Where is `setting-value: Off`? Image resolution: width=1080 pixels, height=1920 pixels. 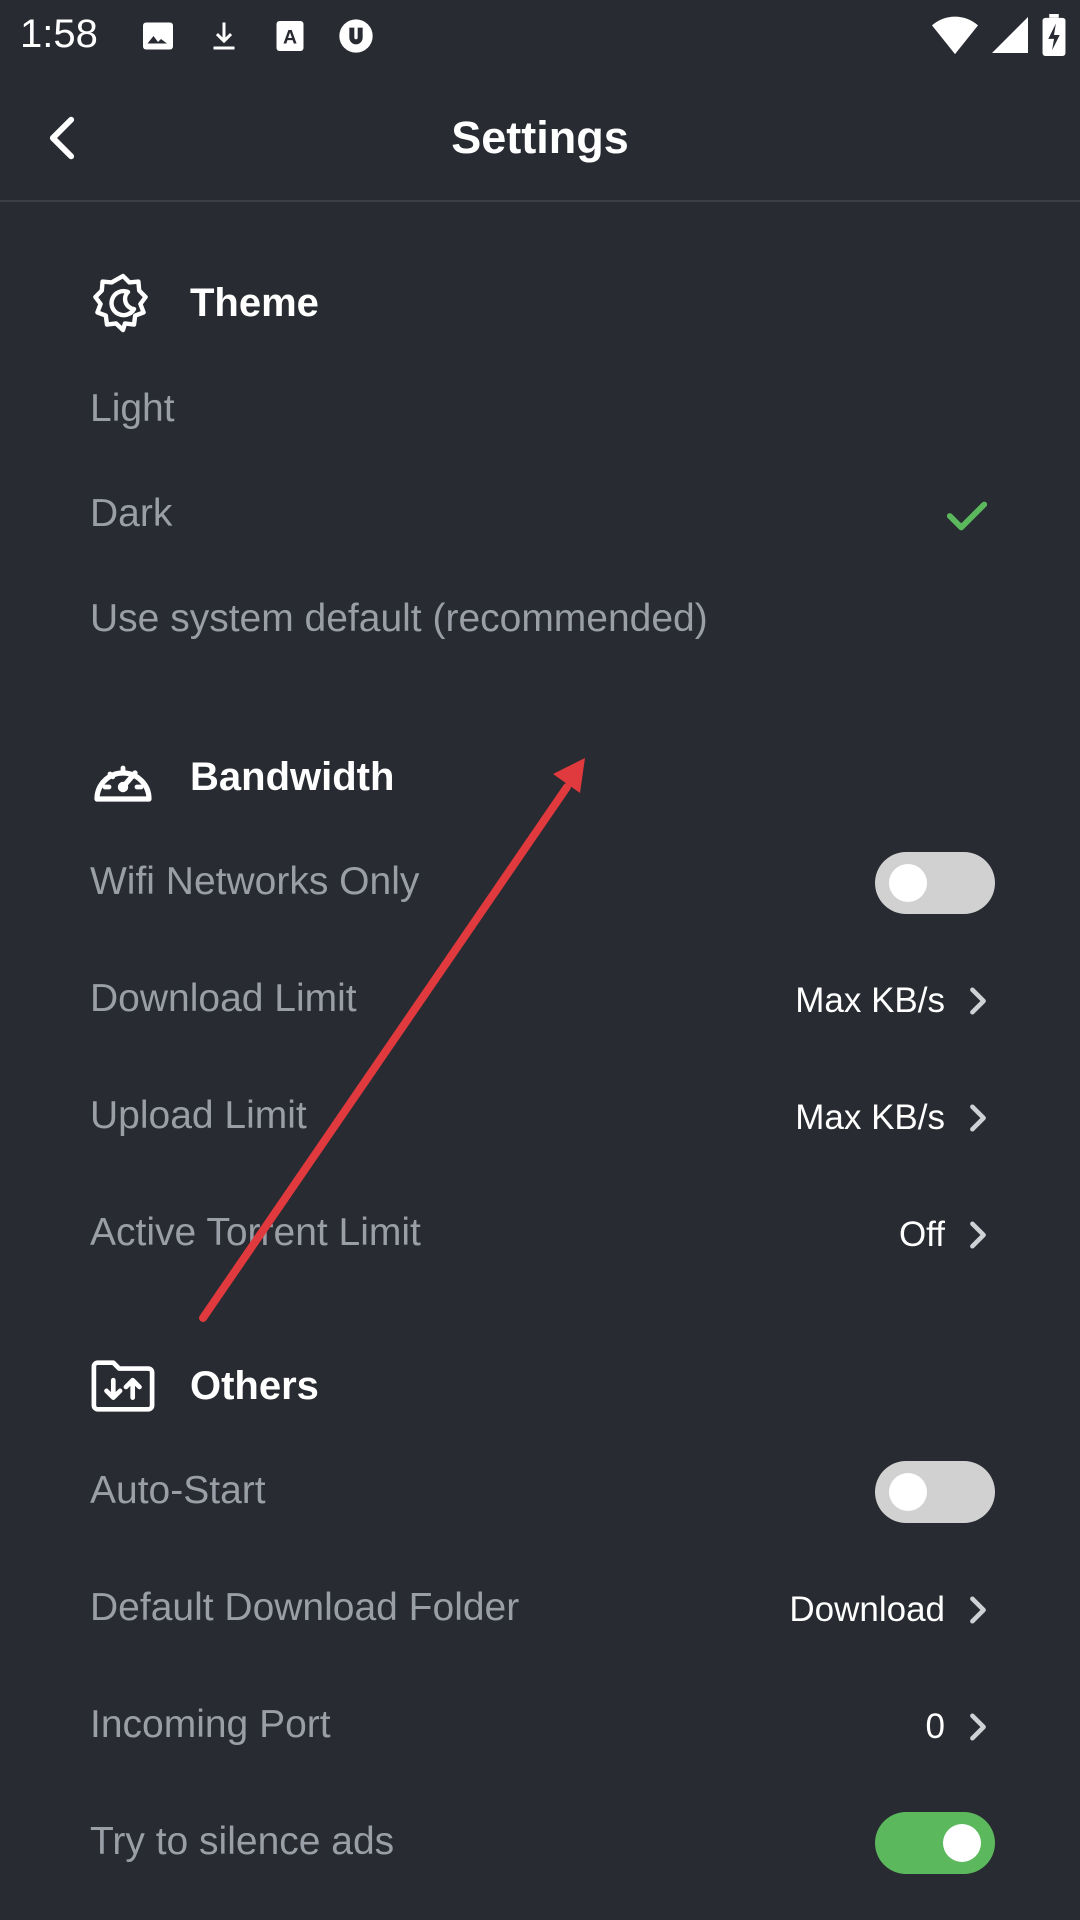 setting-value: Off is located at coordinates (921, 1234).